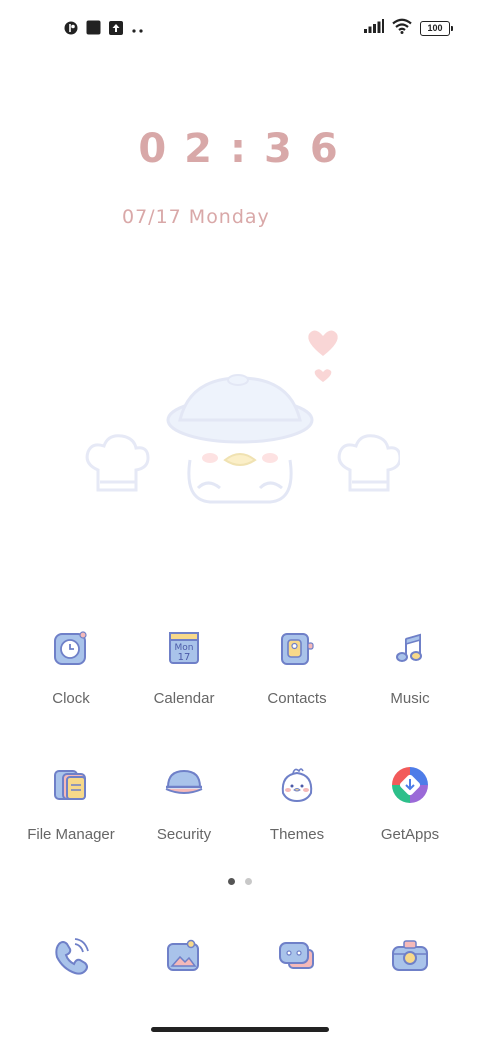 The width and height of the screenshot is (480, 1040). I want to click on security-icon, so click(184, 785).